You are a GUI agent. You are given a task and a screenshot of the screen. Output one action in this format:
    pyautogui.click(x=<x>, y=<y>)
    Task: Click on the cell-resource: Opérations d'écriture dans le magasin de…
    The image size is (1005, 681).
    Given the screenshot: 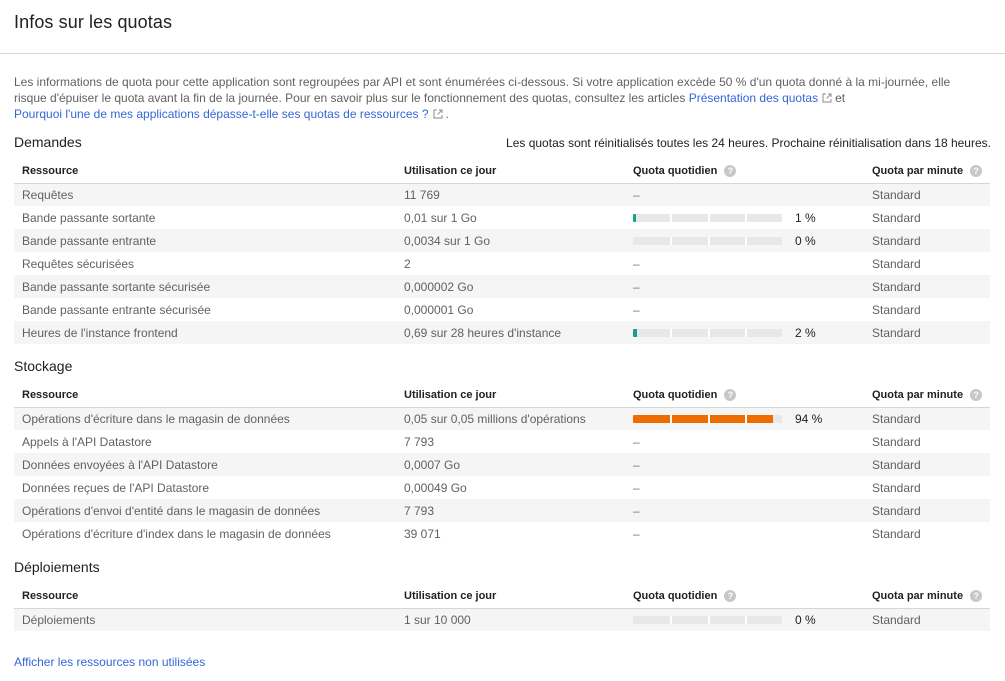 What is the action you would take?
    pyautogui.click(x=205, y=418)
    